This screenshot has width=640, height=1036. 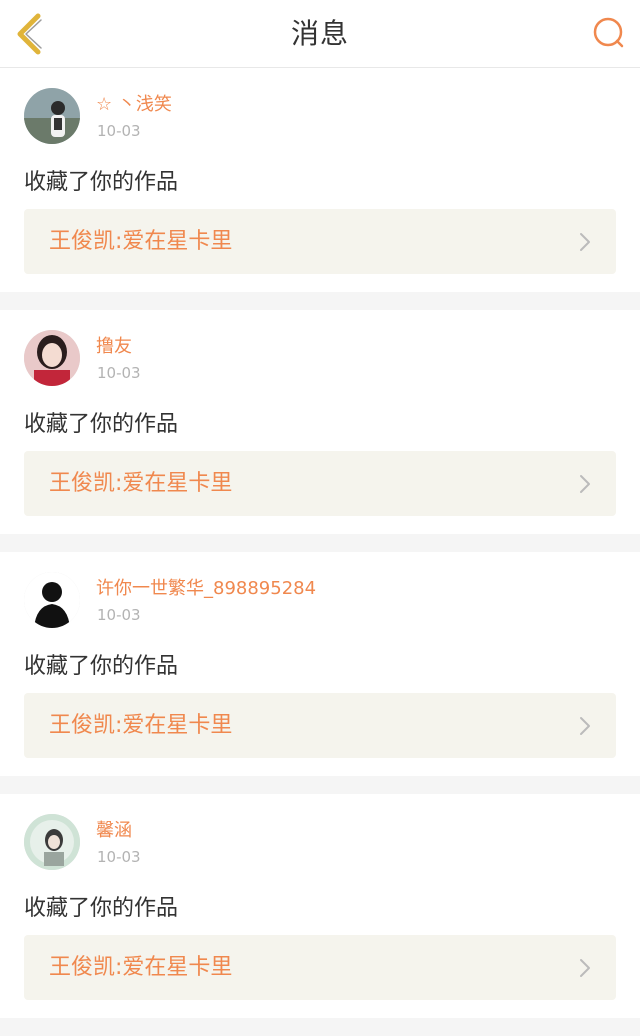 I want to click on username: 馨涵, so click(x=114, y=829).